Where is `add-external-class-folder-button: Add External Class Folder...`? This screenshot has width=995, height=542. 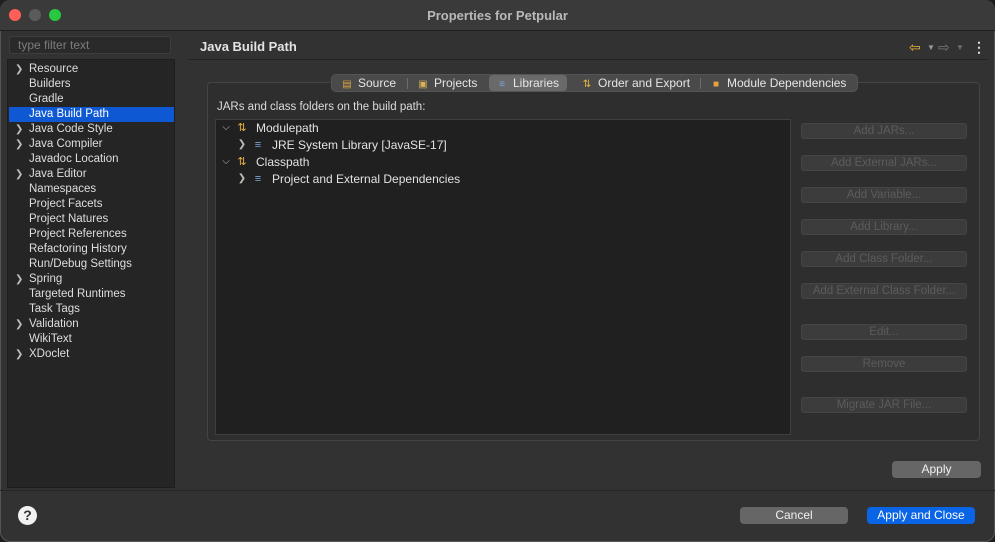
add-external-class-folder-button: Add External Class Folder... is located at coordinates (884, 291).